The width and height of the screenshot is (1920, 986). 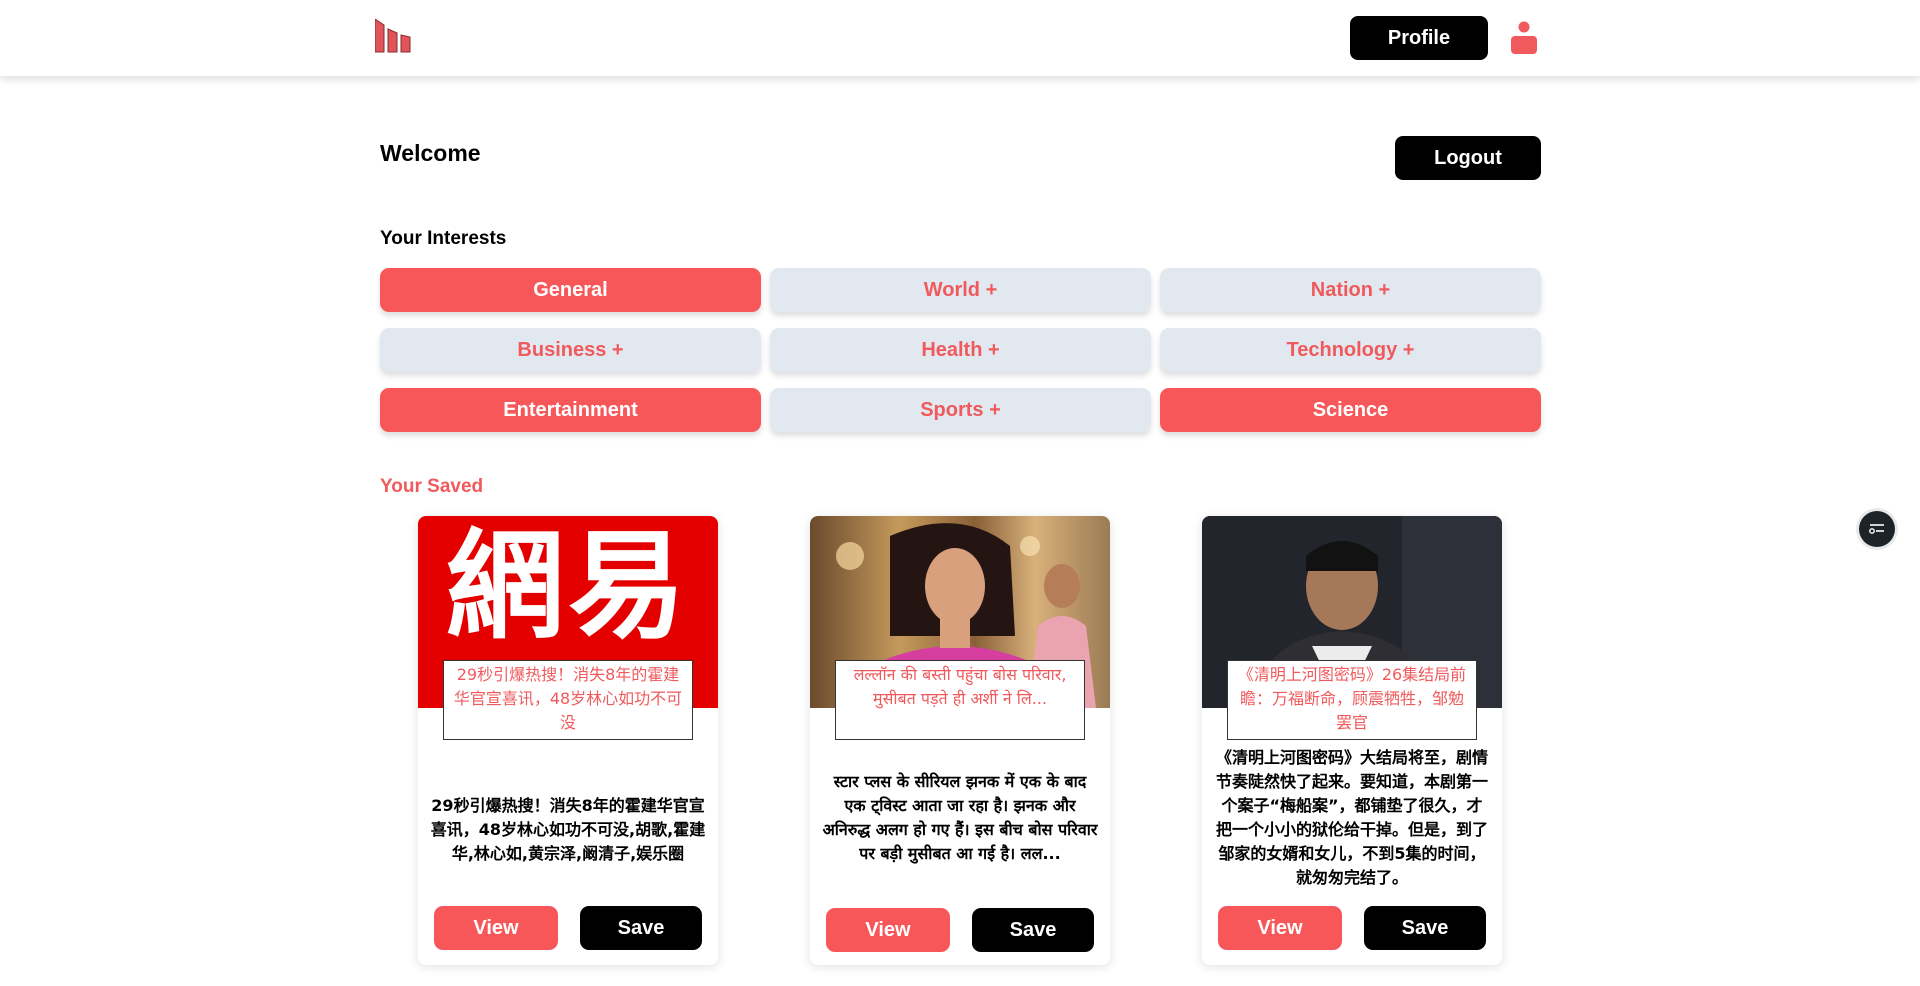 What do you see at coordinates (430, 153) in the screenshot?
I see `welcome-heading: Welcome` at bounding box center [430, 153].